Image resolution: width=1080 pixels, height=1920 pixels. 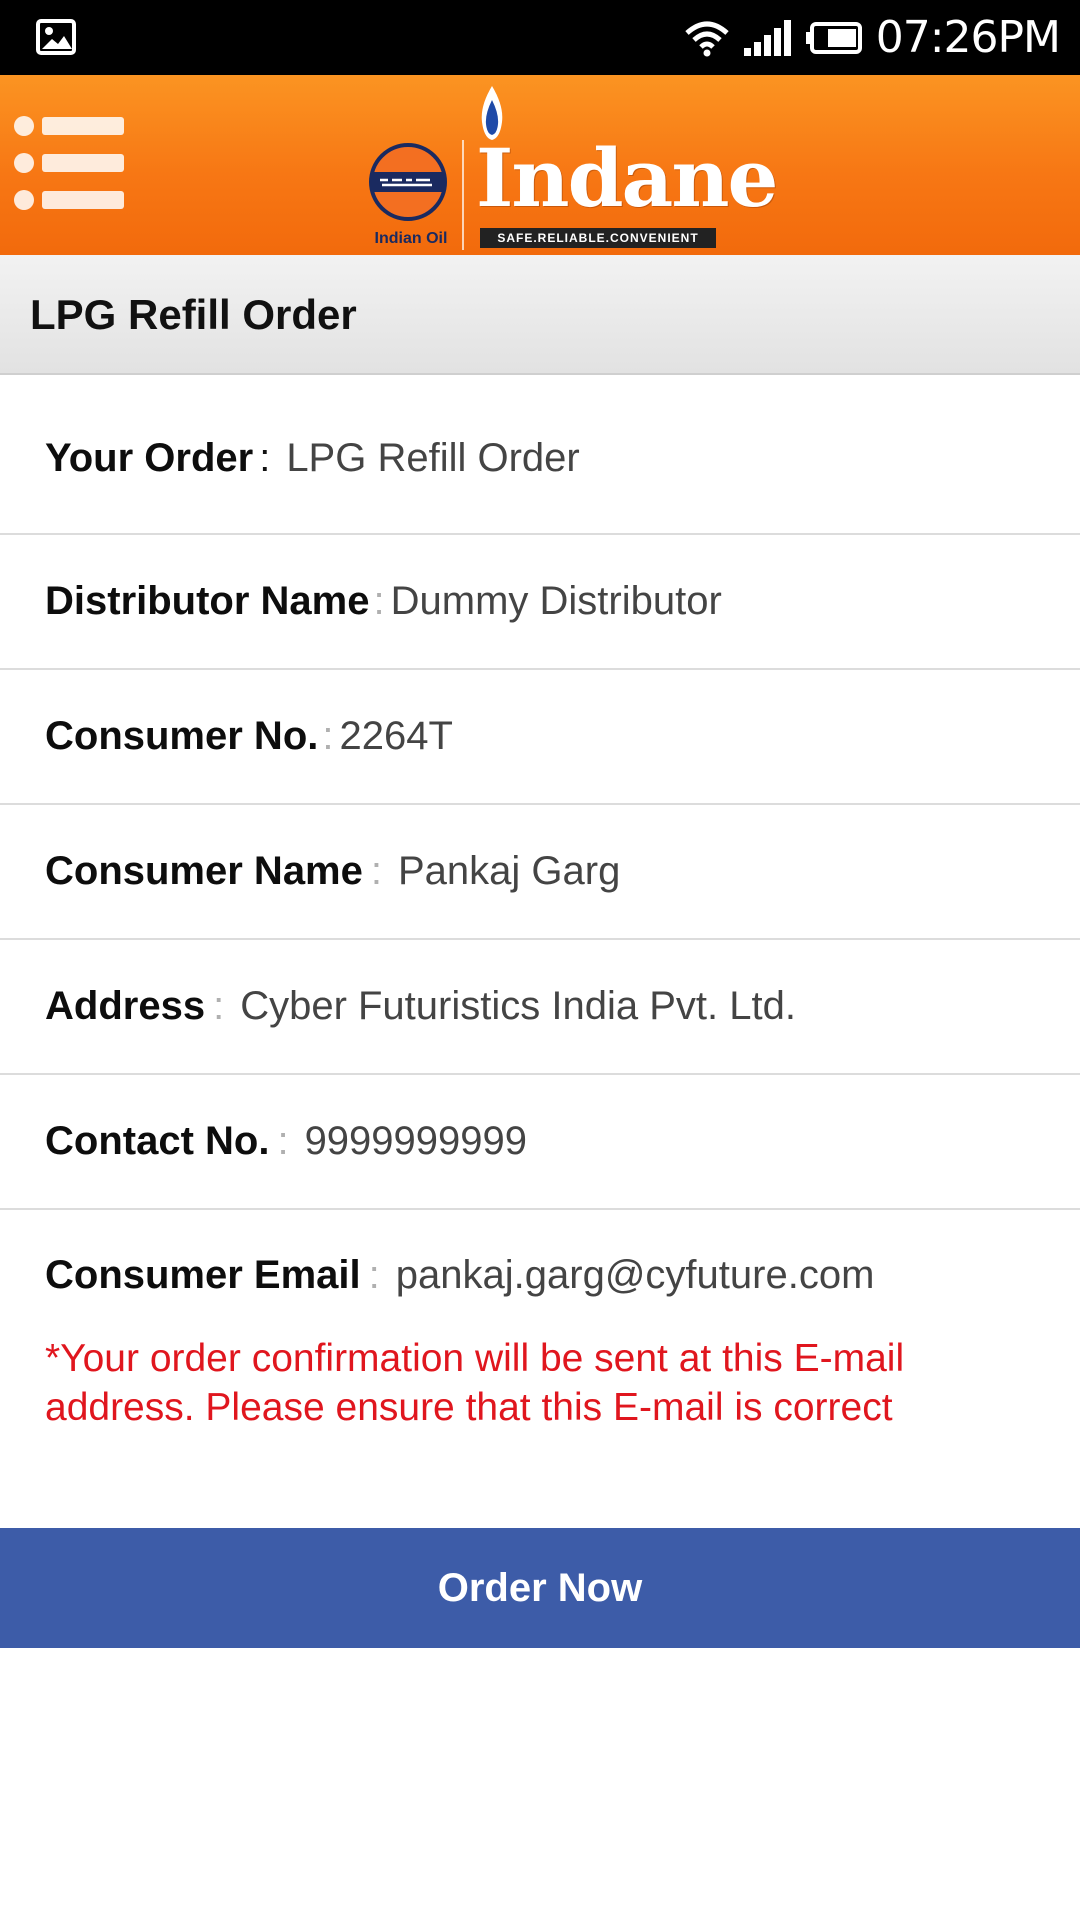 What do you see at coordinates (635, 1274) in the screenshot?
I see `email-value: pankaj.garg@cyfuture.com` at bounding box center [635, 1274].